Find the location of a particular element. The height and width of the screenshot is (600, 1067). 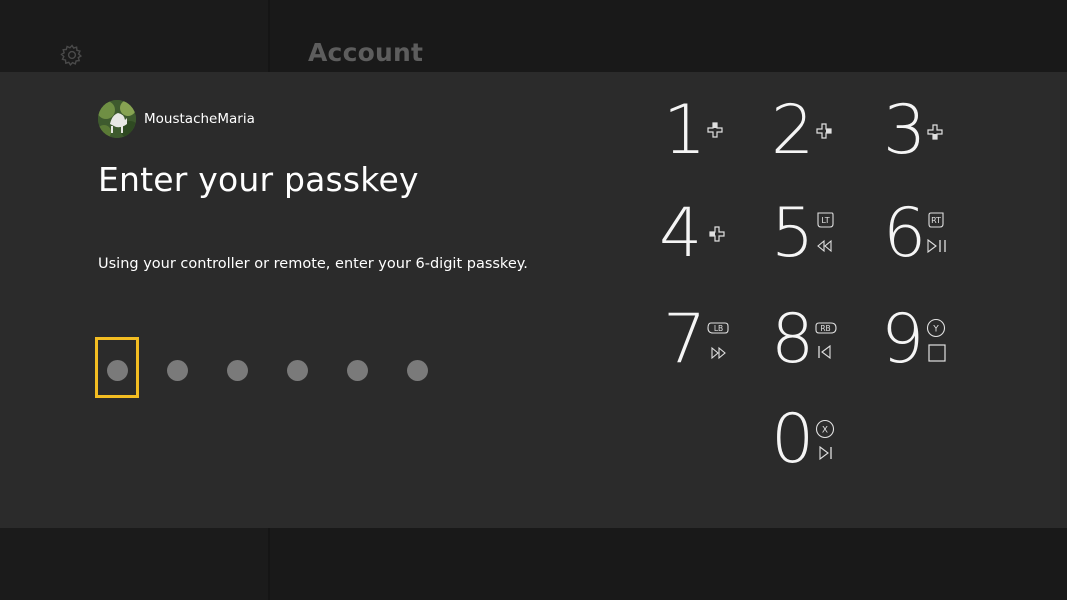

rt-button-icon: RT is located at coordinates (936, 220).